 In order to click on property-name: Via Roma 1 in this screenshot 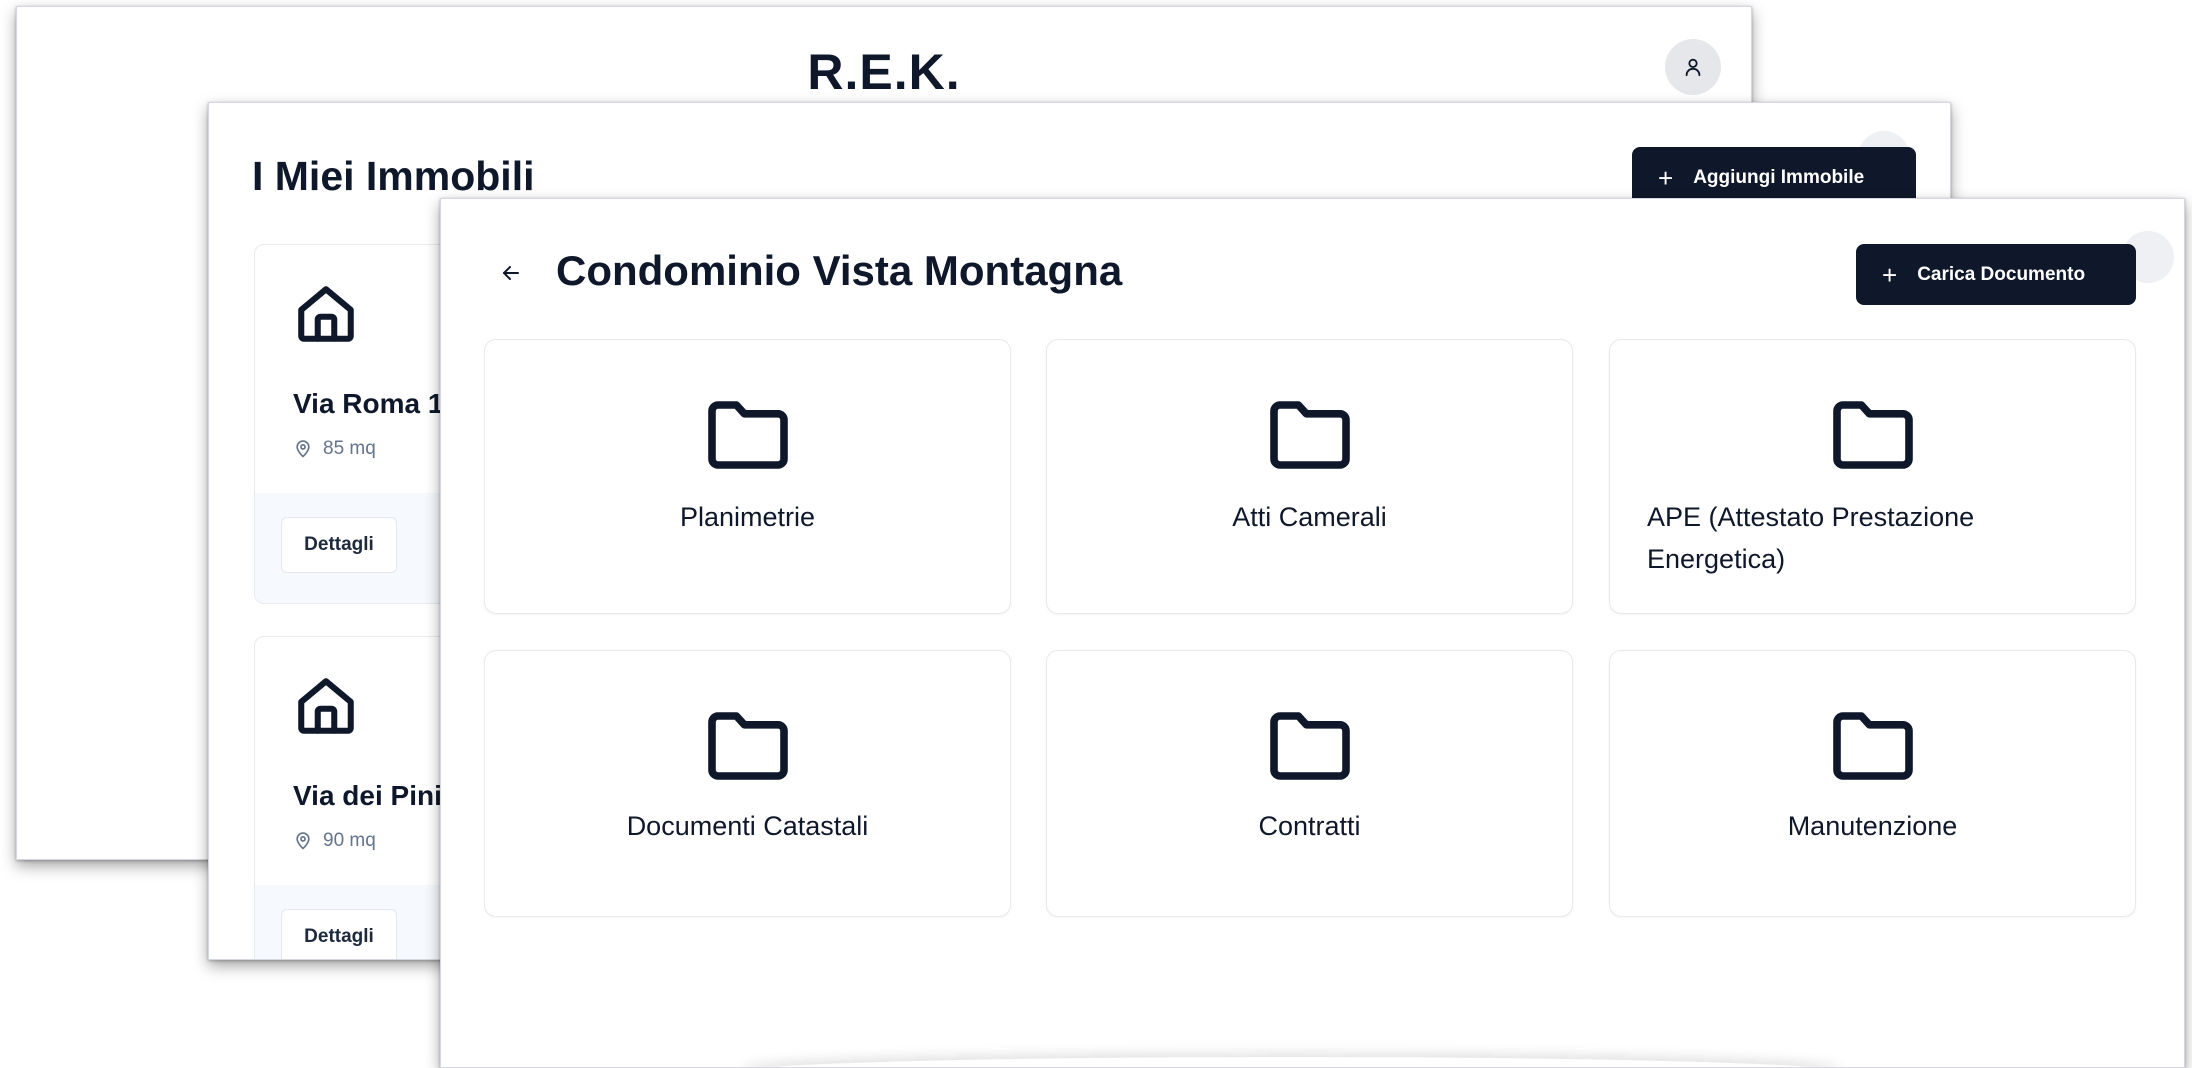, I will do `click(368, 403)`.